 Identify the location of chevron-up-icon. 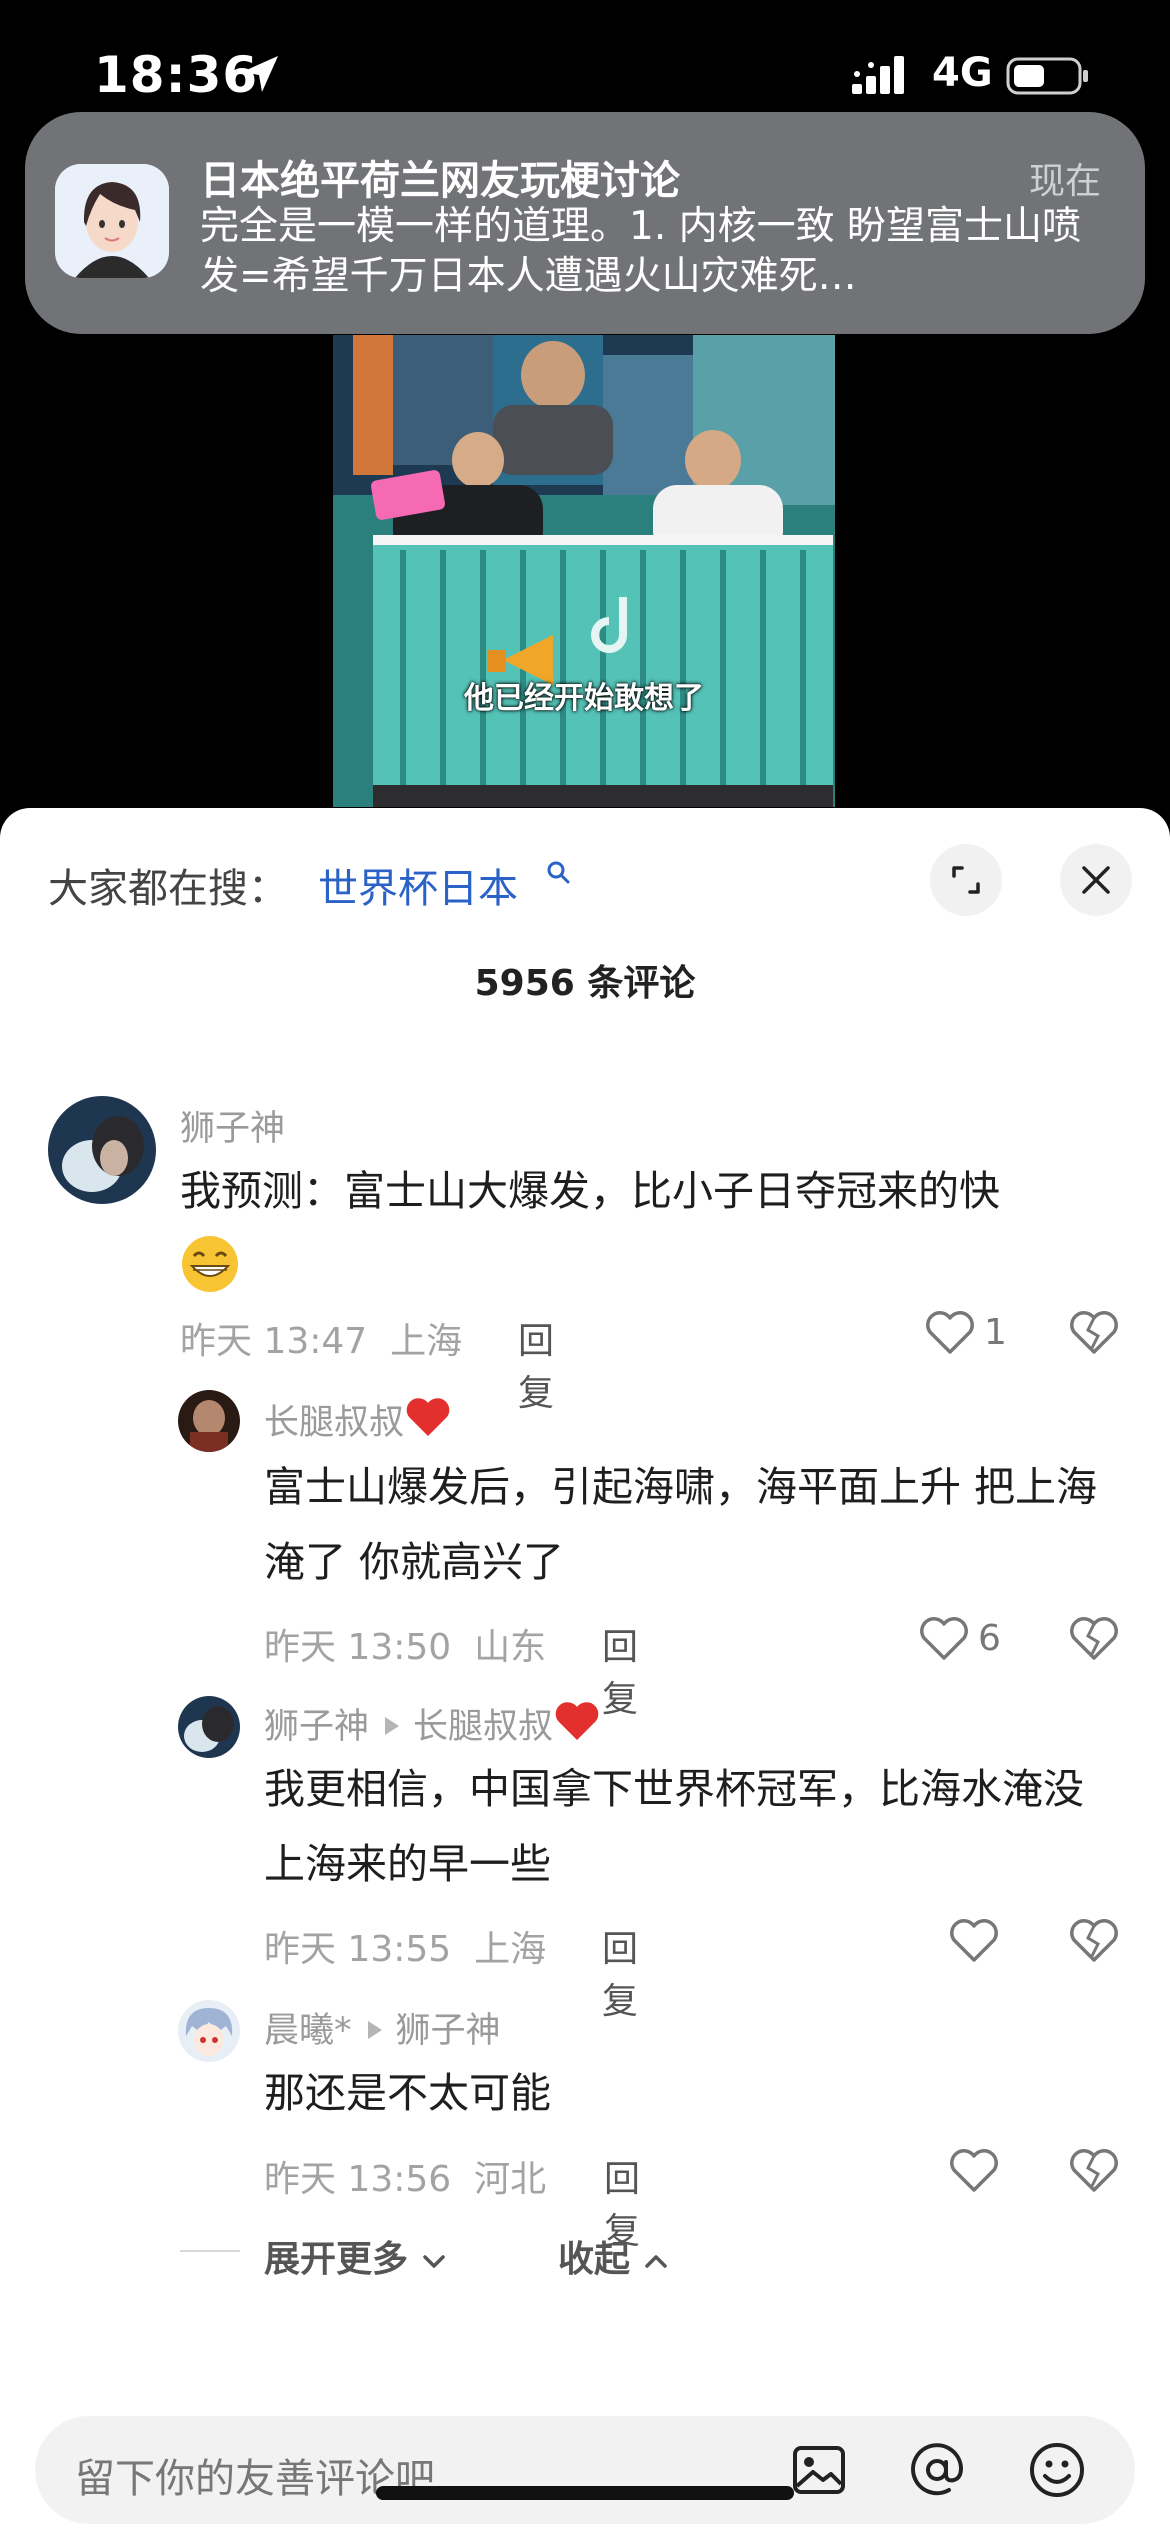
(655, 2261).